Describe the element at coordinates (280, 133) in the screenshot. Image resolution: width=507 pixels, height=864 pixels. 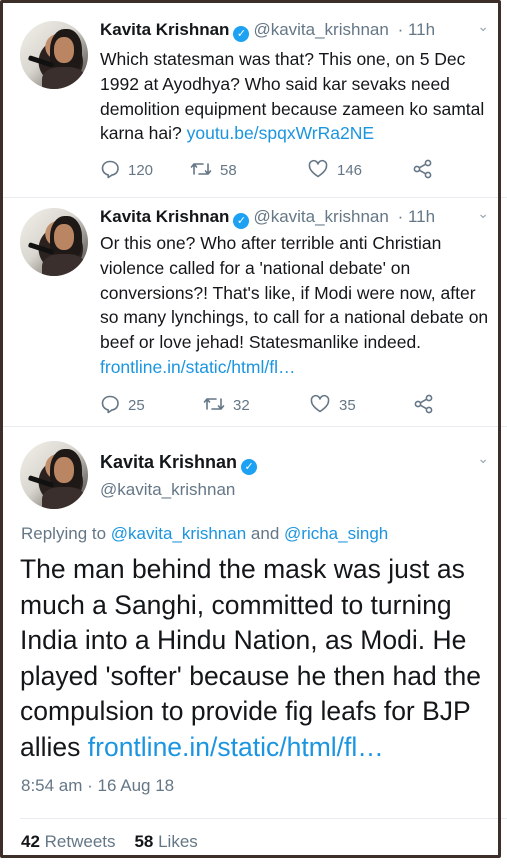
I see `tweet-link: youtu.be/spqxWrRa2NE` at that location.